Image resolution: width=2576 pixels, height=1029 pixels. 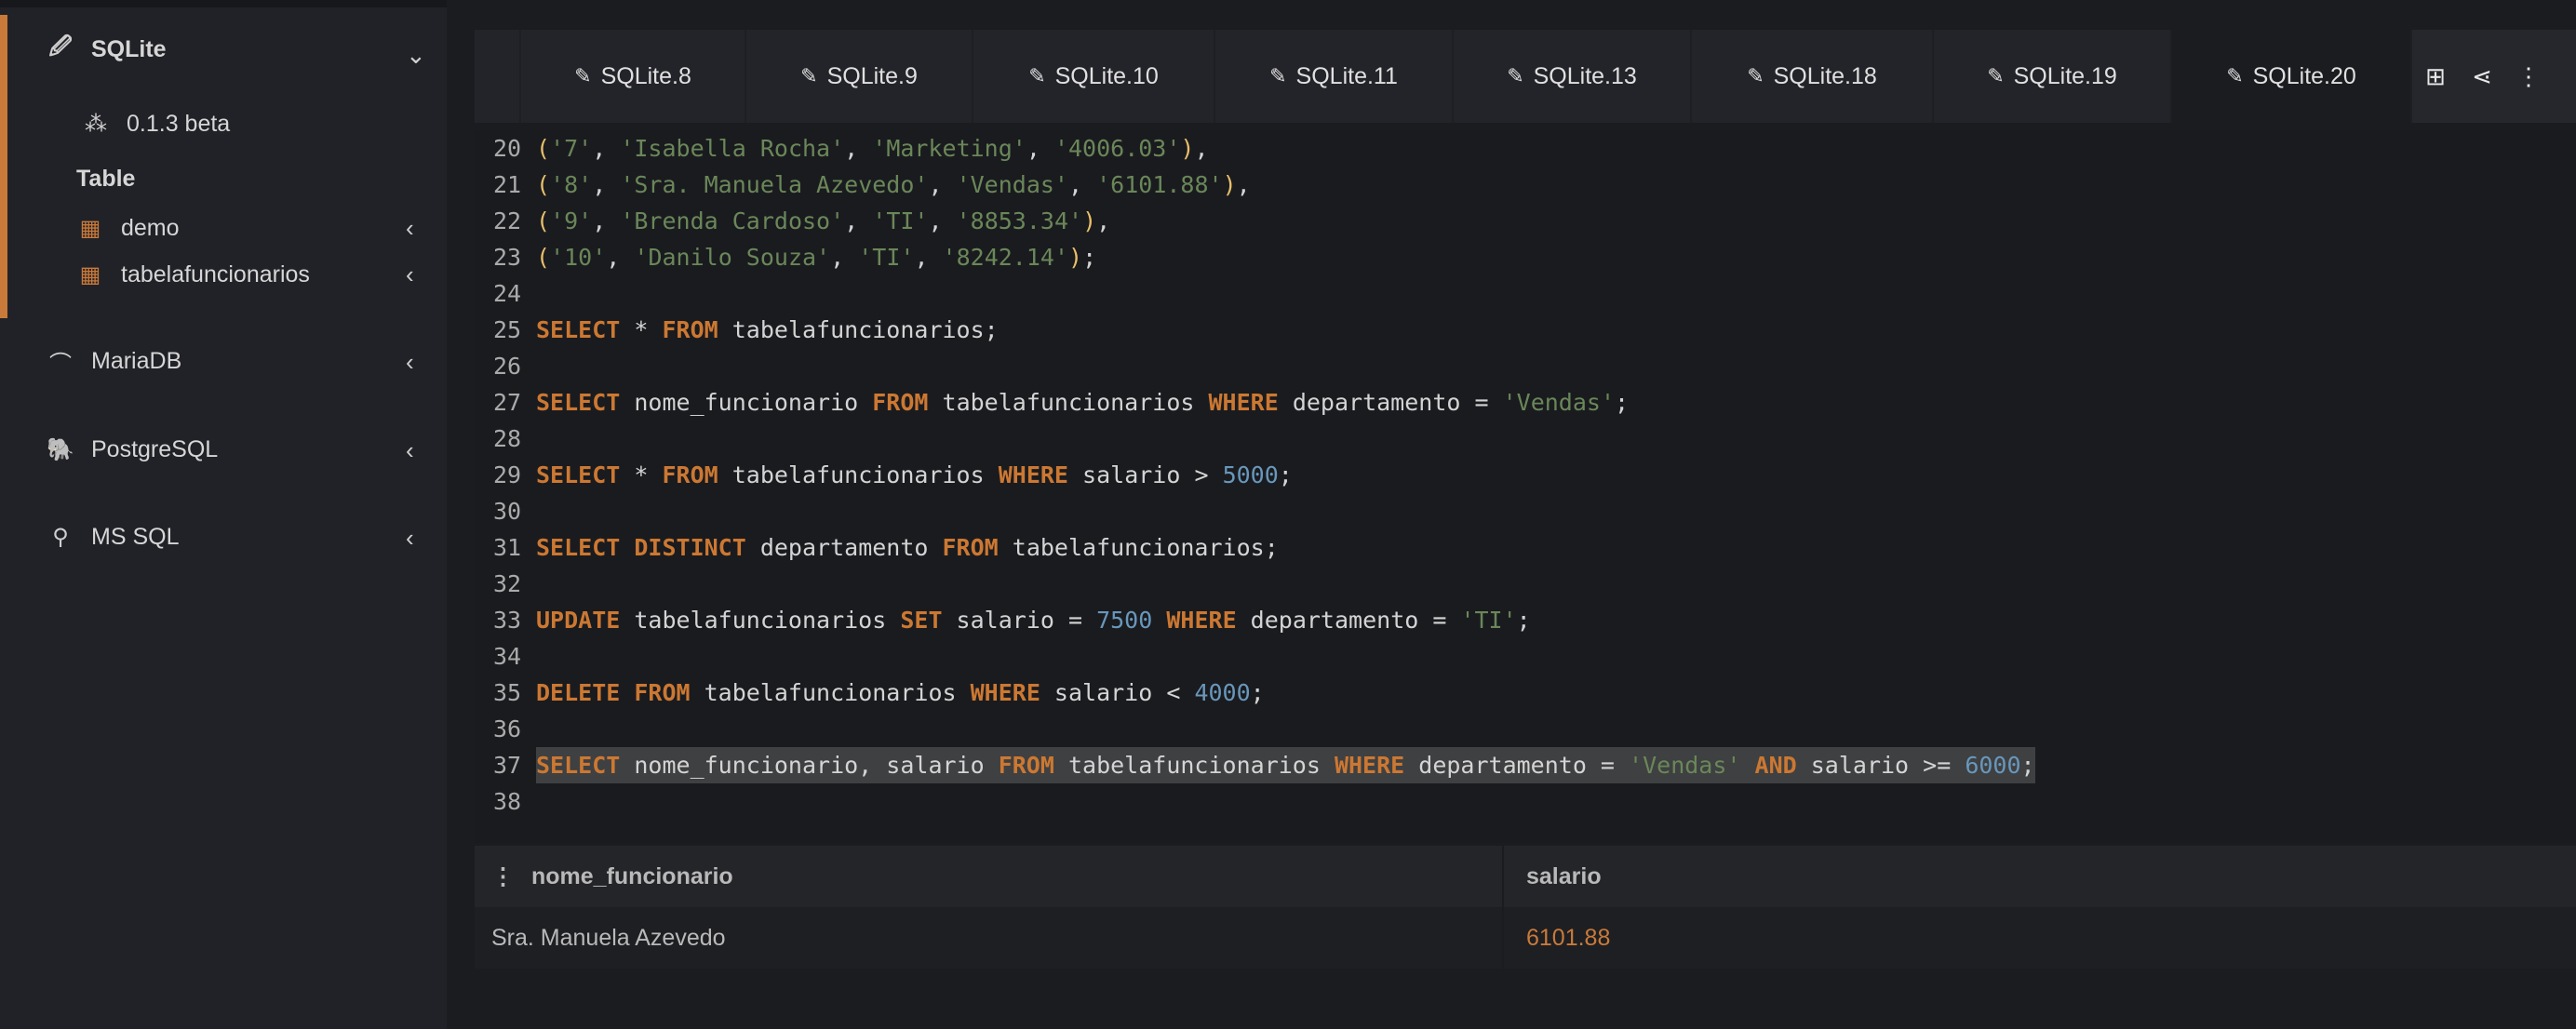 I want to click on tab-overflow, so click(x=498, y=76).